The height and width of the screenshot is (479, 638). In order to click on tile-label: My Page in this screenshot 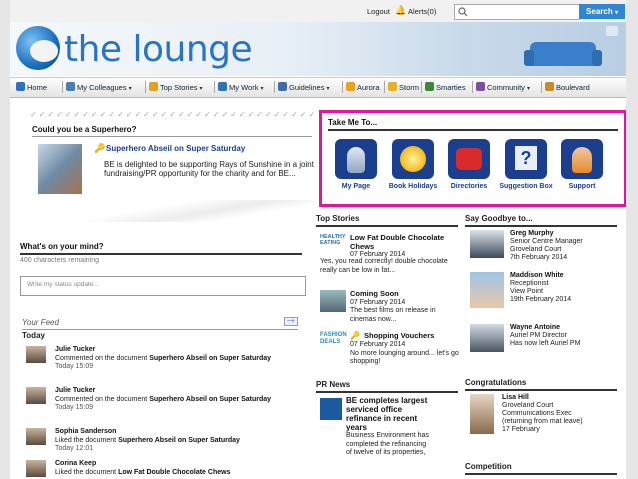, I will do `click(356, 186)`.